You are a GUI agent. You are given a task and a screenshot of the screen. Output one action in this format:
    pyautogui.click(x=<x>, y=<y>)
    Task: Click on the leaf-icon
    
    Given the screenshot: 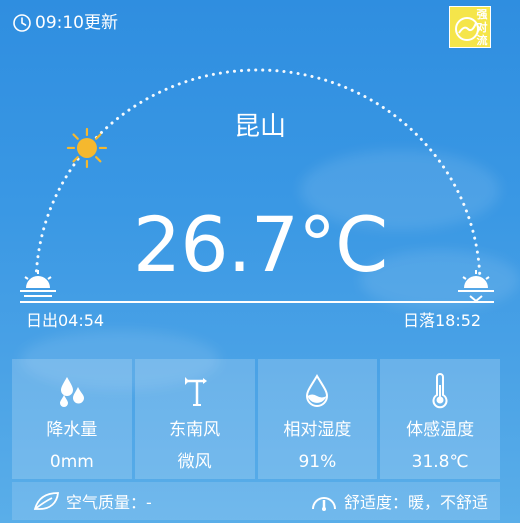 What is the action you would take?
    pyautogui.click(x=46, y=501)
    